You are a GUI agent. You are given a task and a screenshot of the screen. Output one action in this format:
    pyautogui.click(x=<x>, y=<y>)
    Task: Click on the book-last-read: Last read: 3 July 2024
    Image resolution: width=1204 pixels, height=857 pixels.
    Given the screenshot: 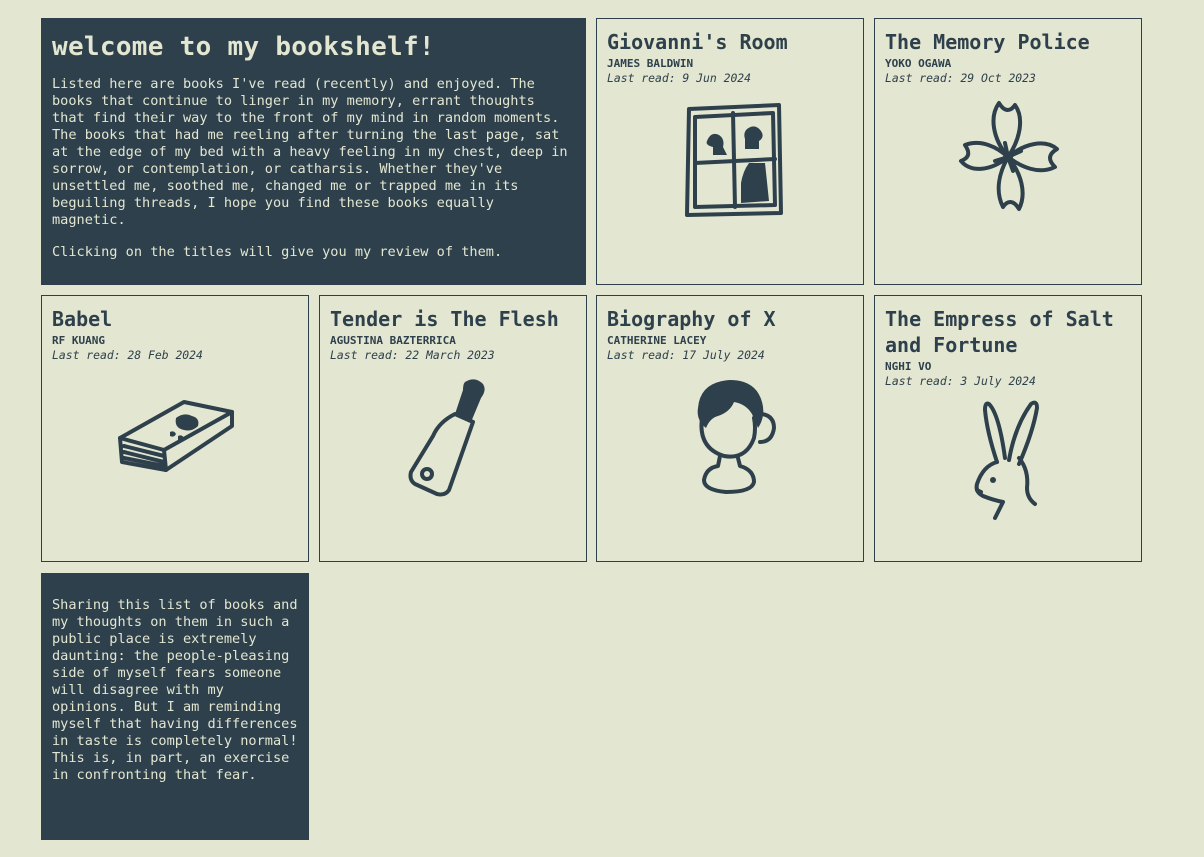 What is the action you would take?
    pyautogui.click(x=960, y=381)
    